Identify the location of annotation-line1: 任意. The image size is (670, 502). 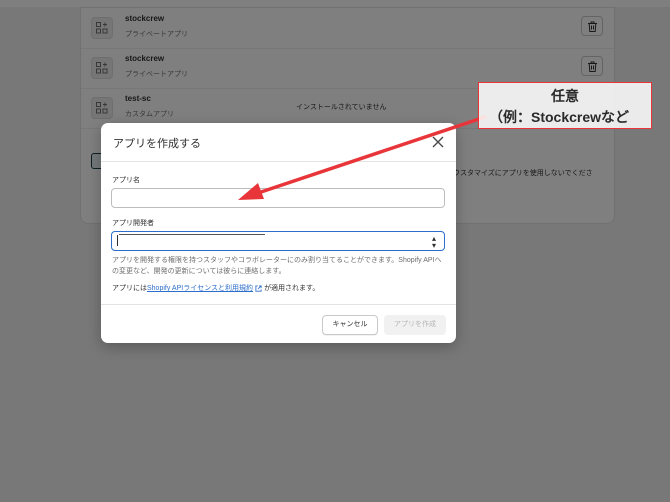
(565, 96).